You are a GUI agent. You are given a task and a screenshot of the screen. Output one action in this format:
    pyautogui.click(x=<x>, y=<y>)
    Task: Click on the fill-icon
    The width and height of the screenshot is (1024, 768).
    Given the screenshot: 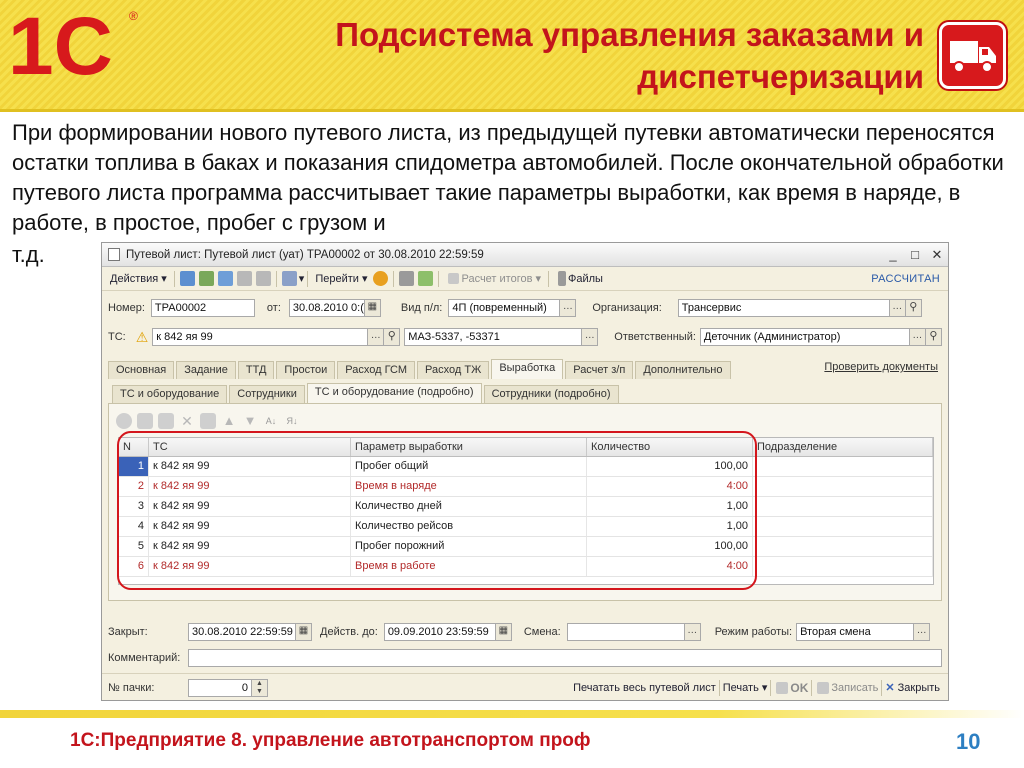 What is the action you would take?
    pyautogui.click(x=289, y=278)
    